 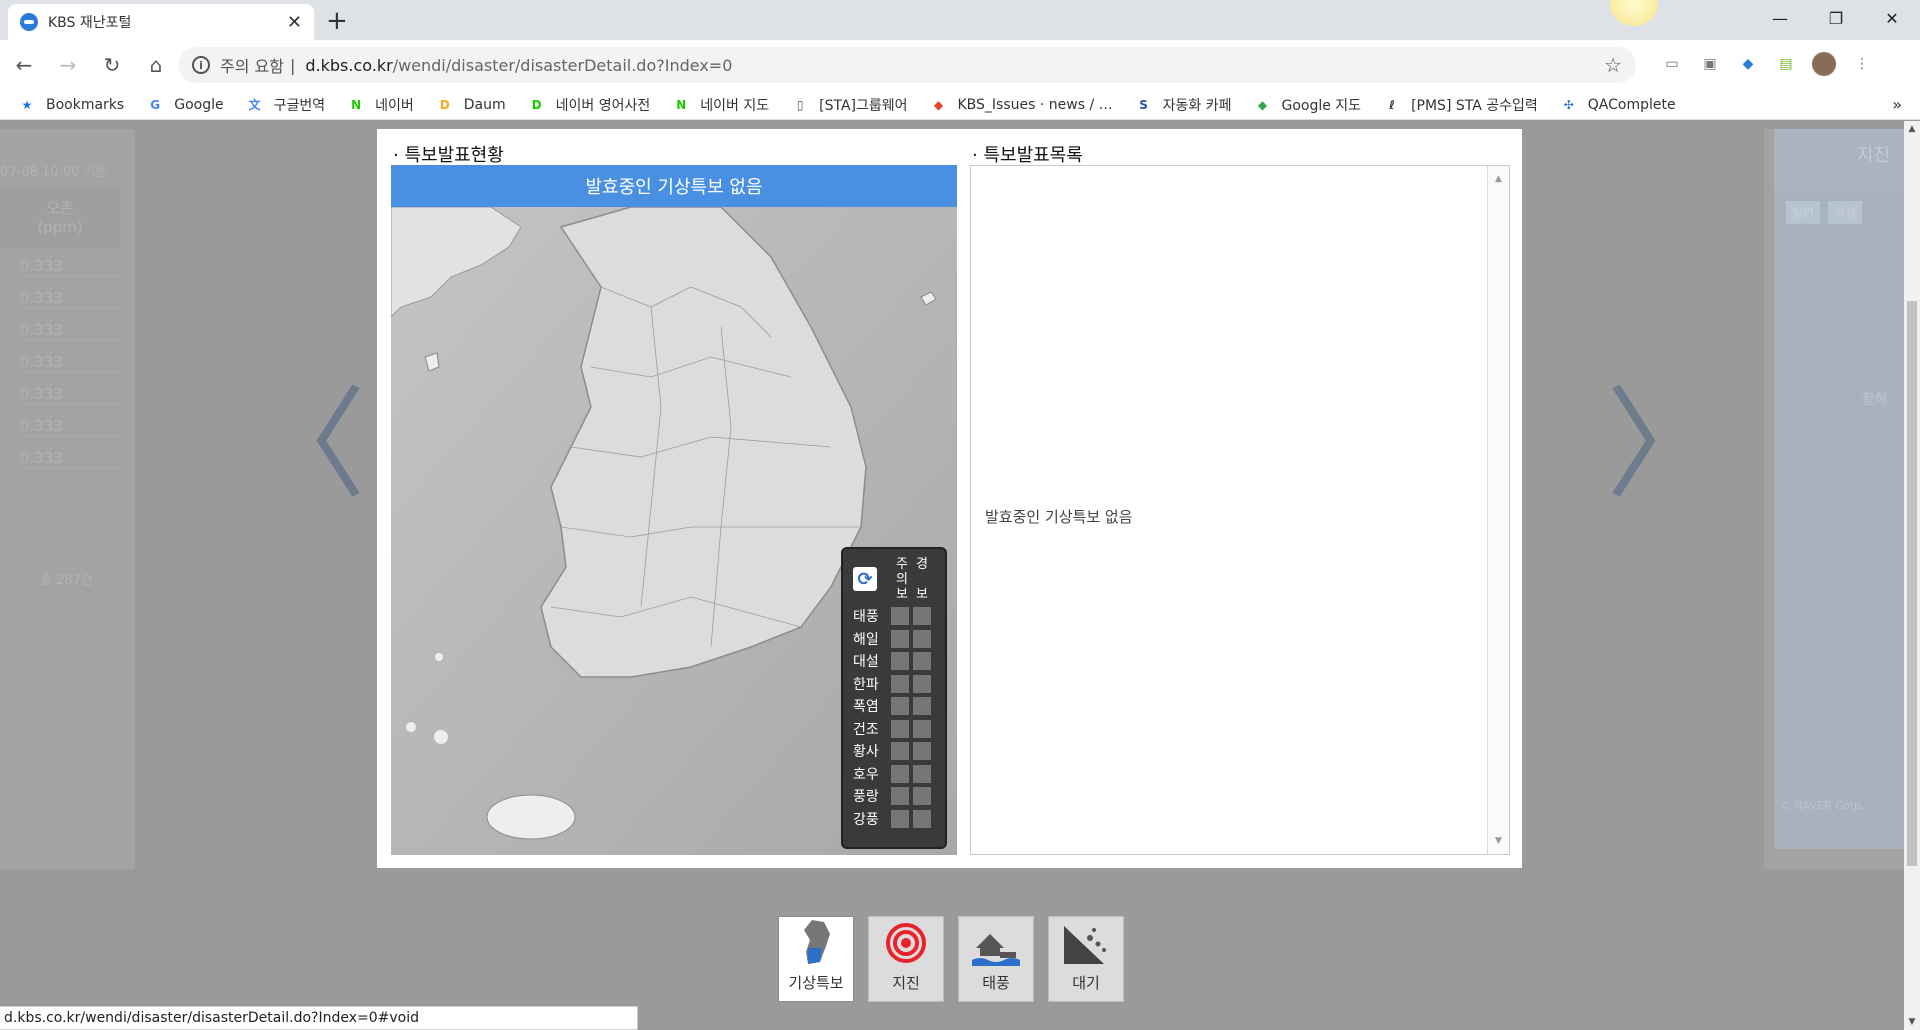 What do you see at coordinates (589, 105) in the screenshot?
I see `bookmark-item: D 네이버 영어사전` at bounding box center [589, 105].